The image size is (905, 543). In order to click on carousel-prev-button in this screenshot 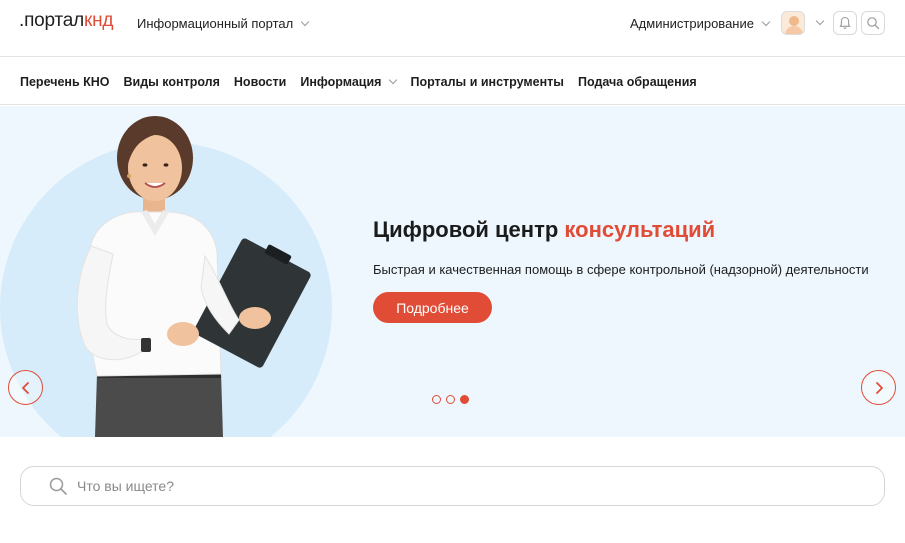, I will do `click(25, 387)`.